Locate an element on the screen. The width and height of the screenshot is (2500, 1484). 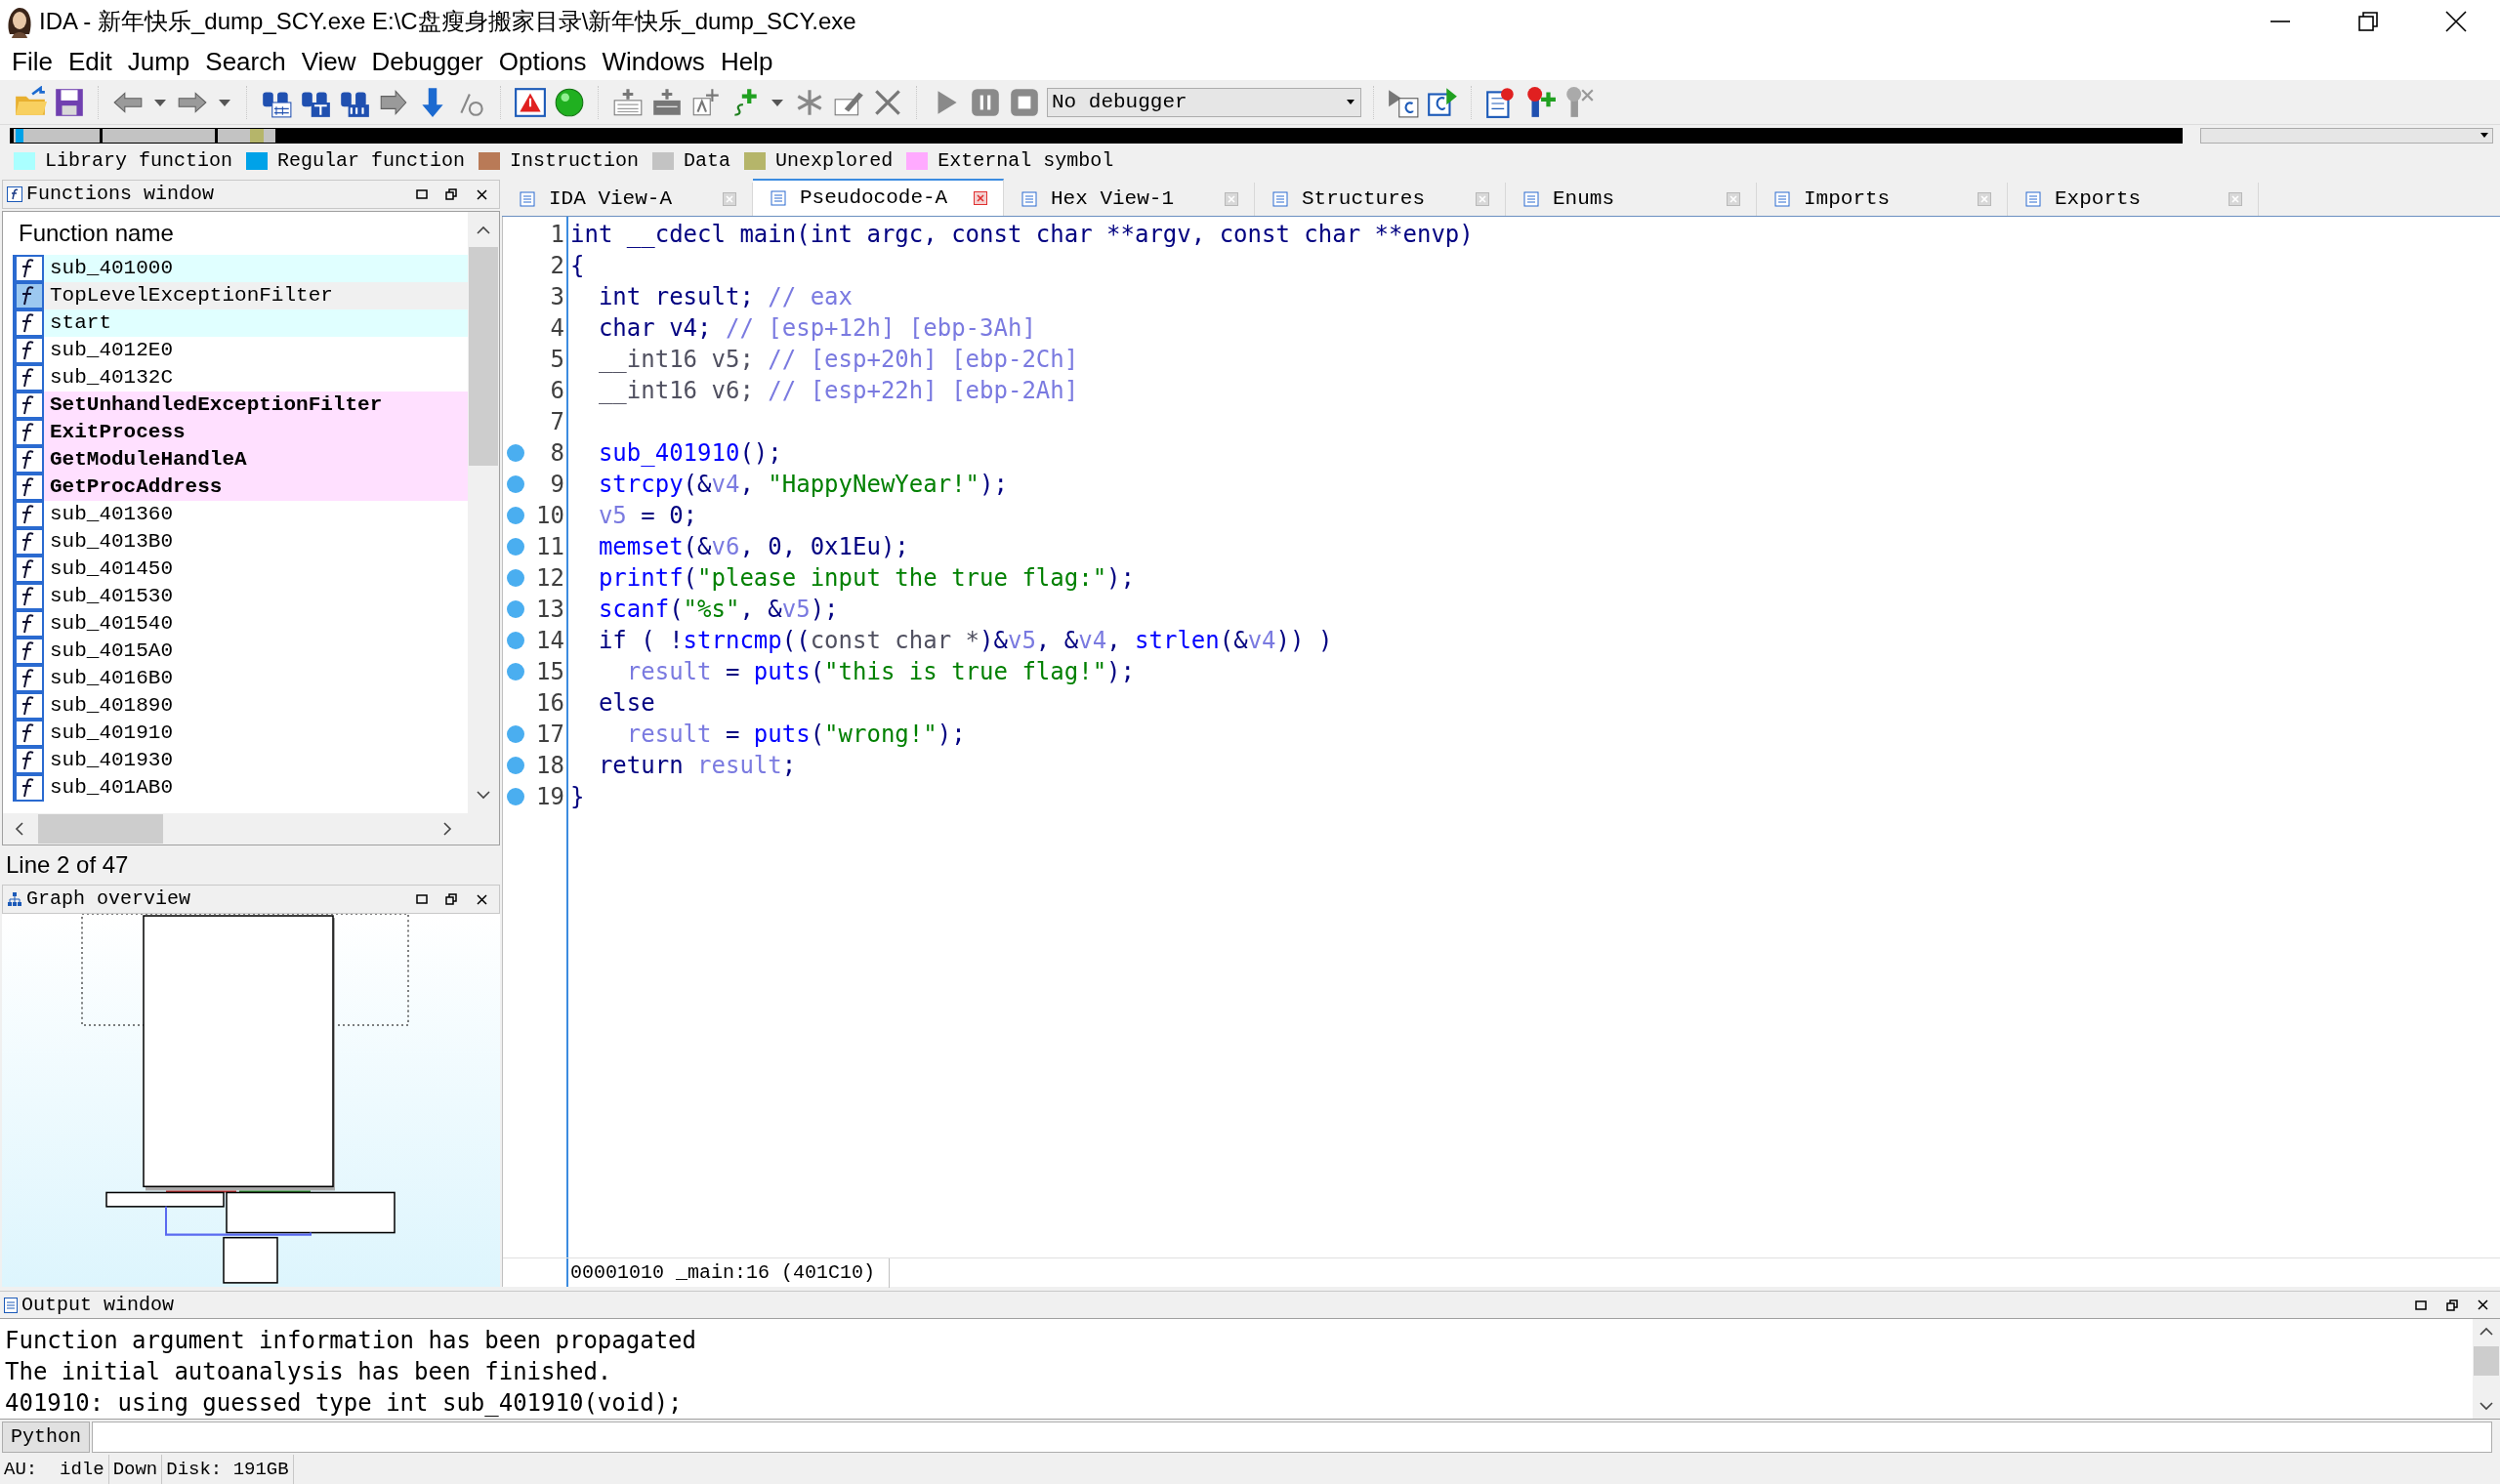
line-number: 15 is located at coordinates (550, 672).